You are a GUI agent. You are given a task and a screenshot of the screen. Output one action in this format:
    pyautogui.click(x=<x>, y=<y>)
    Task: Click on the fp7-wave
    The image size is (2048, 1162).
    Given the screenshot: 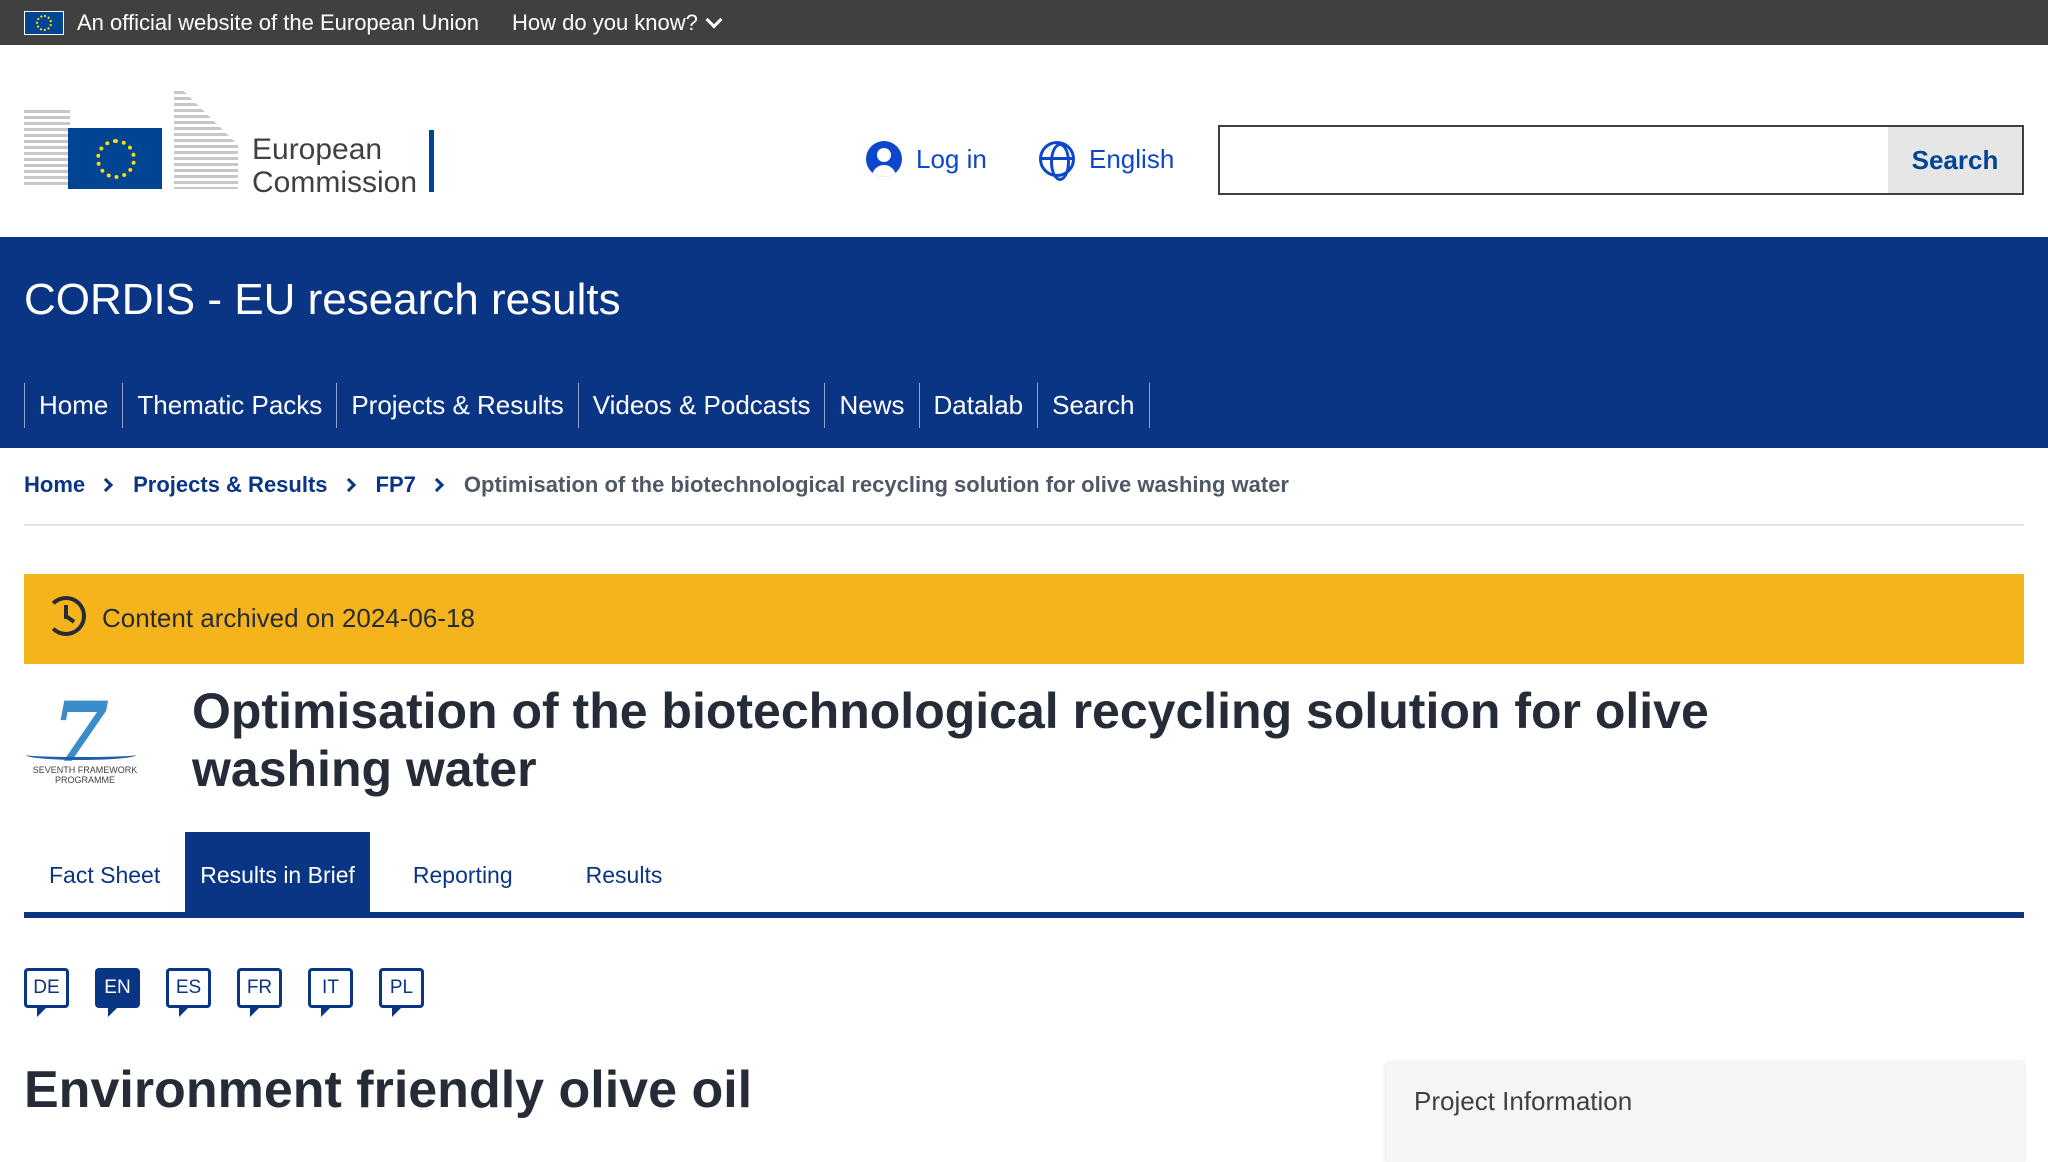 What is the action you would take?
    pyautogui.click(x=81, y=755)
    